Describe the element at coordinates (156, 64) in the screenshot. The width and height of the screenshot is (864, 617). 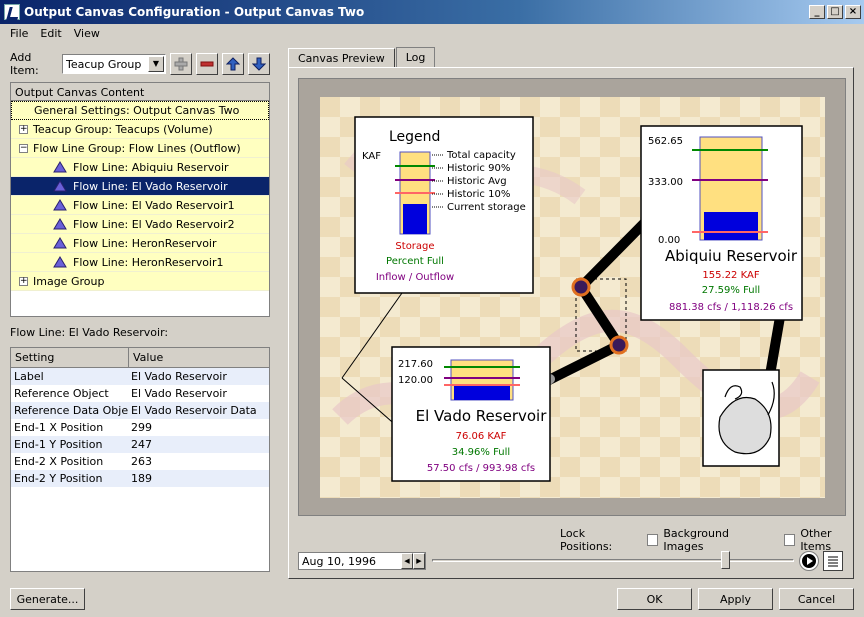
I see `chevron-down-icon: ▼` at that location.